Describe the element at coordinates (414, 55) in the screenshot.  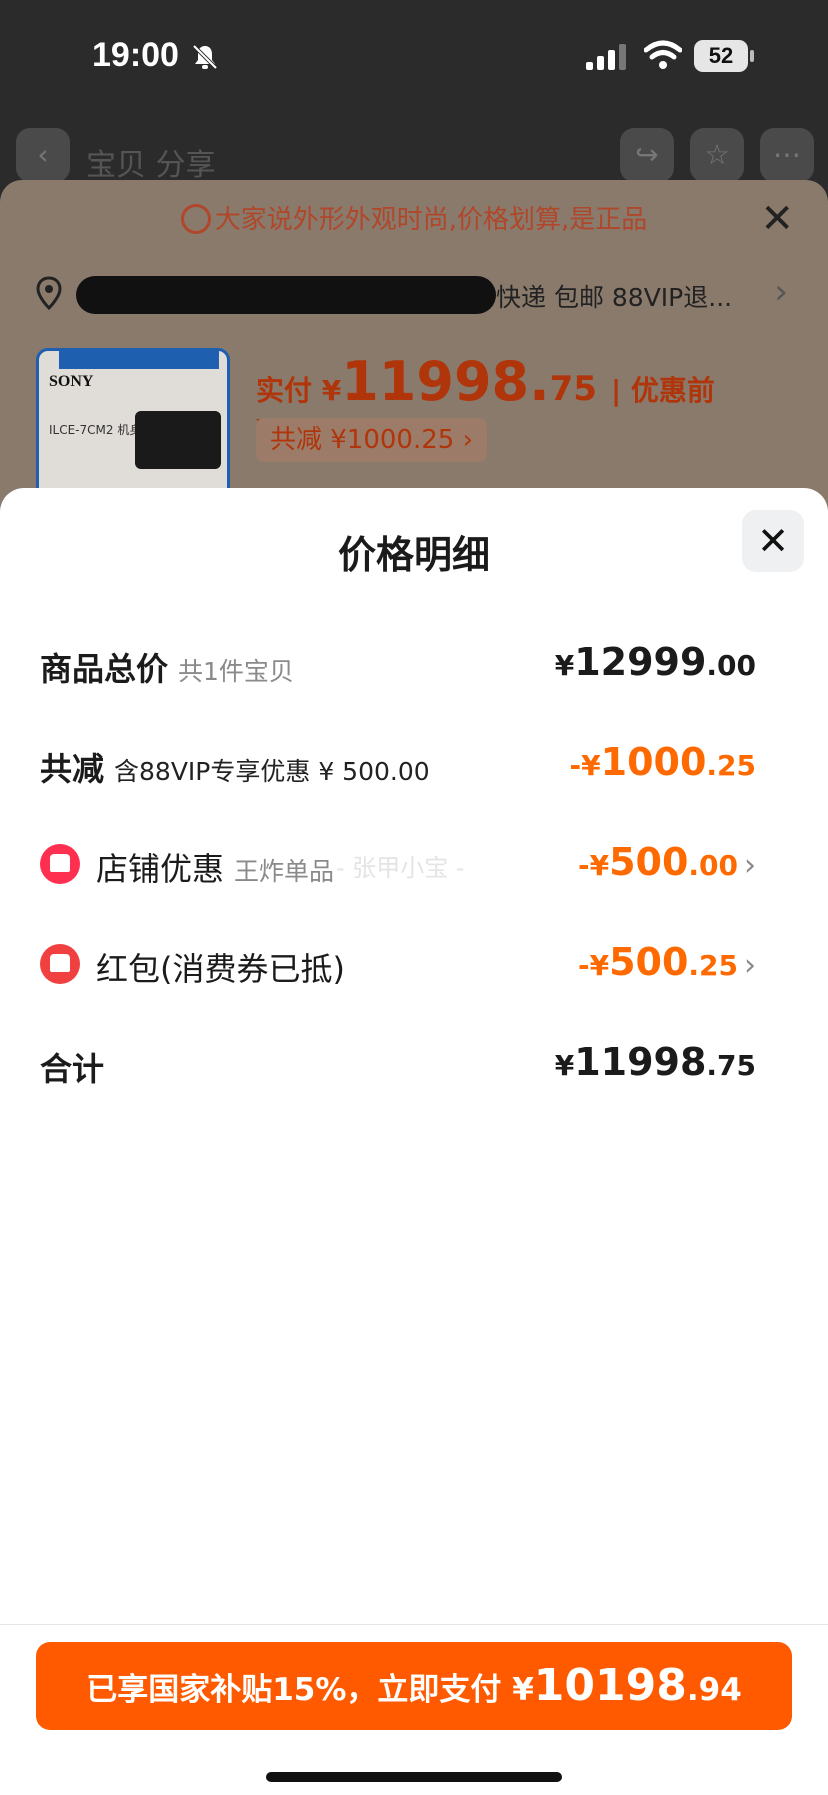
I see `status-bar: 19:00 52` at that location.